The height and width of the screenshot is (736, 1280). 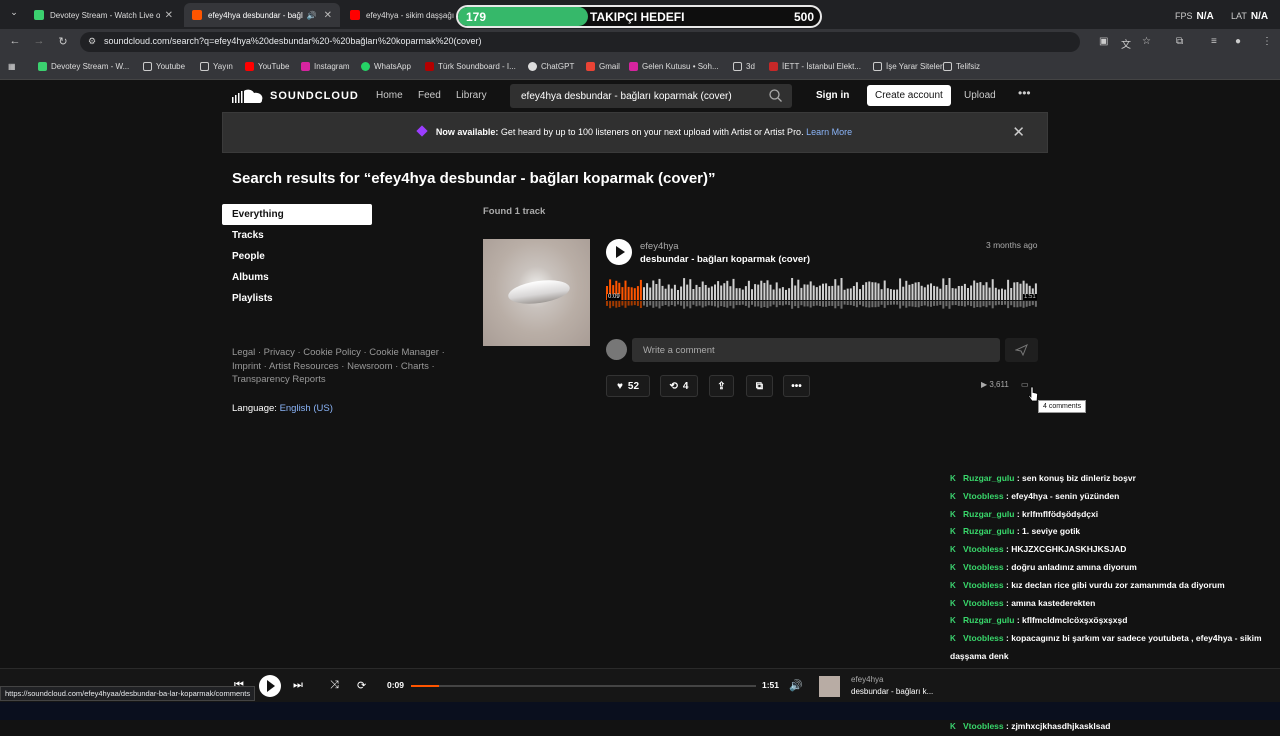 I want to click on menu-dots-icon: ⋮, so click(x=1267, y=41).